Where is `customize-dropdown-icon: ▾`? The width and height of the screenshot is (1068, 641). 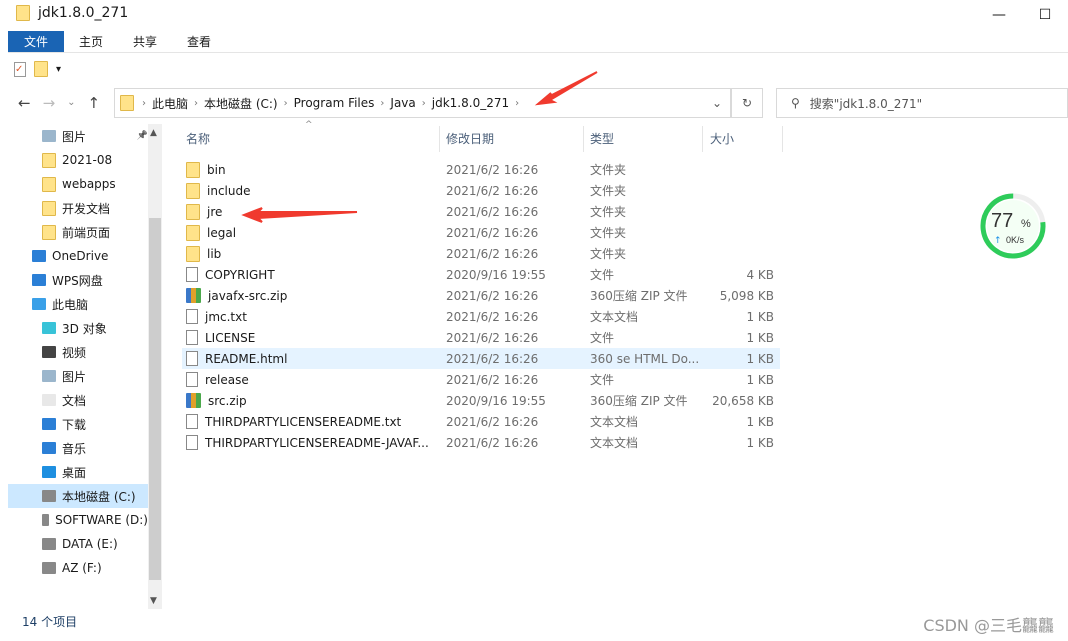
customize-dropdown-icon: ▾ is located at coordinates (58, 69).